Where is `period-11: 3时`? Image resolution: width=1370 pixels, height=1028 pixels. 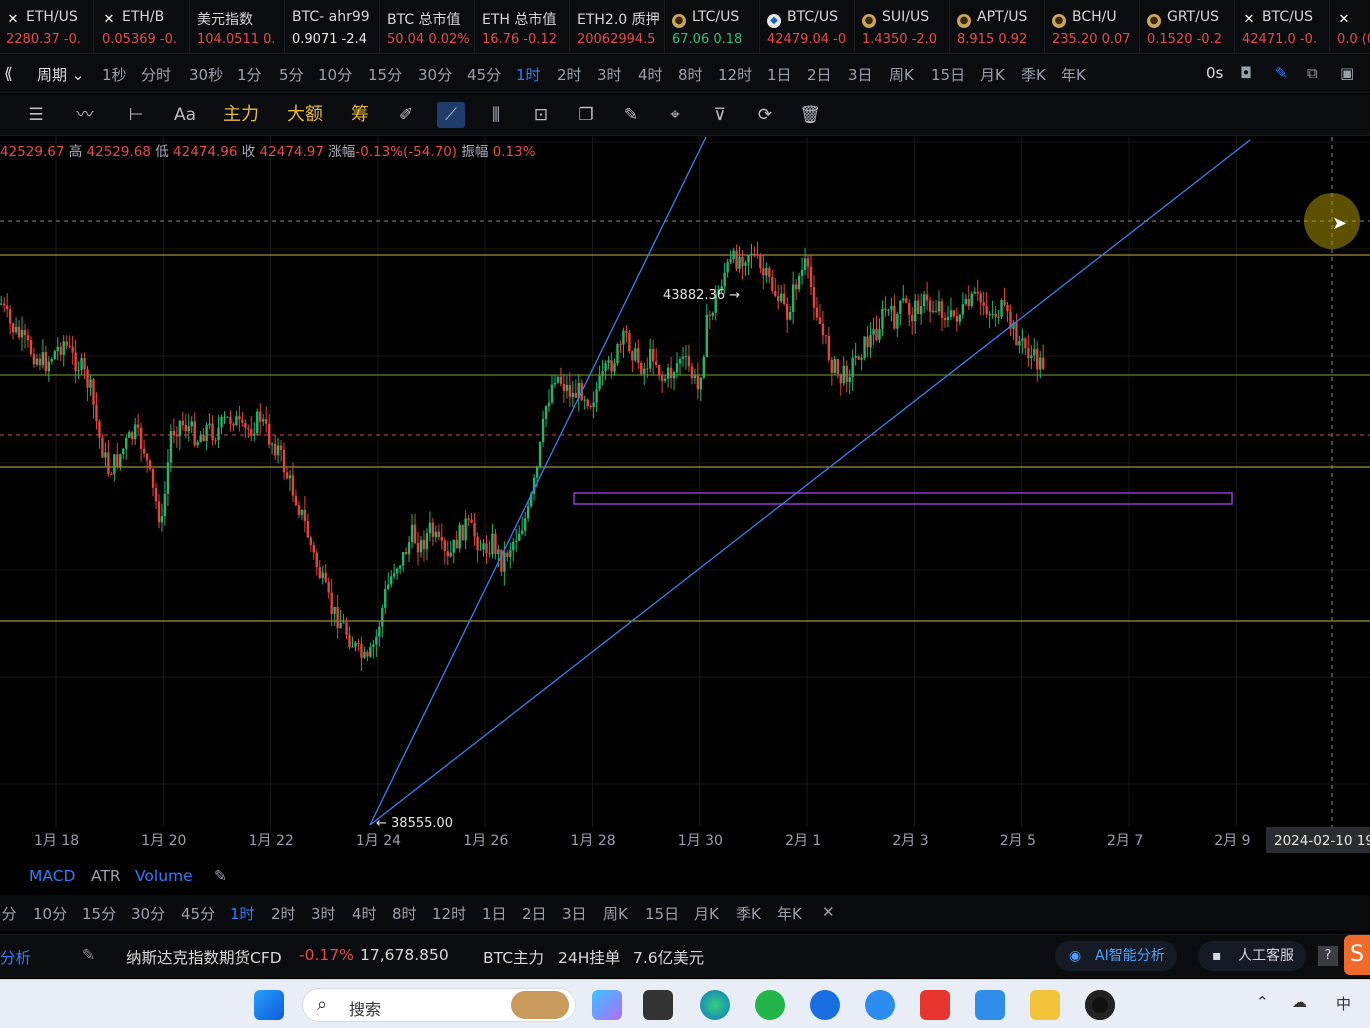 period-11: 3时 is located at coordinates (609, 74).